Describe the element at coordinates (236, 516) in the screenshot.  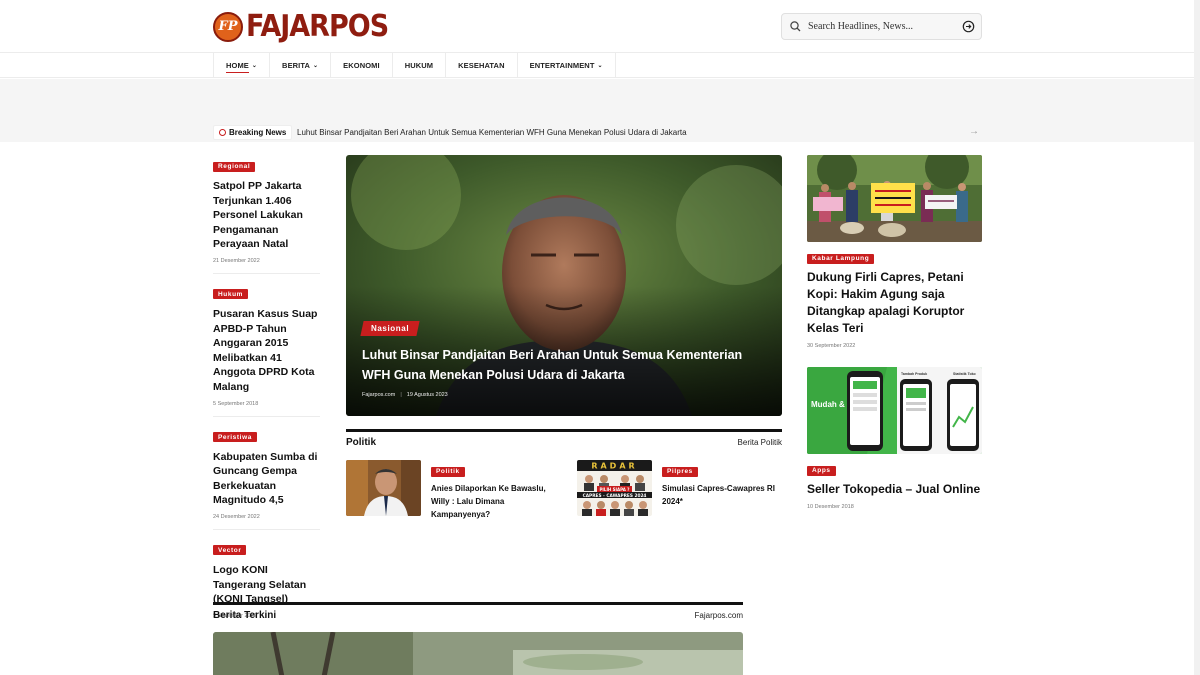
I see `article-date: 24 Desember 2022` at that location.